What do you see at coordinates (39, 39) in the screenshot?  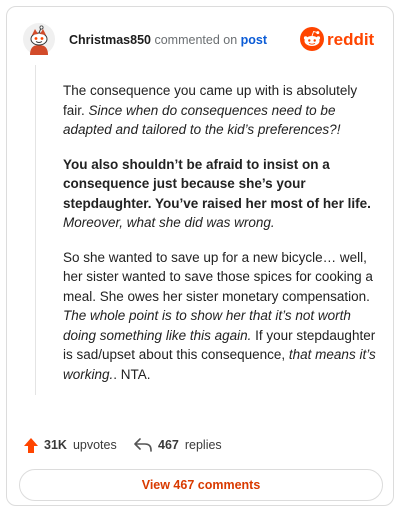 I see `snoo-avatar-icon` at bounding box center [39, 39].